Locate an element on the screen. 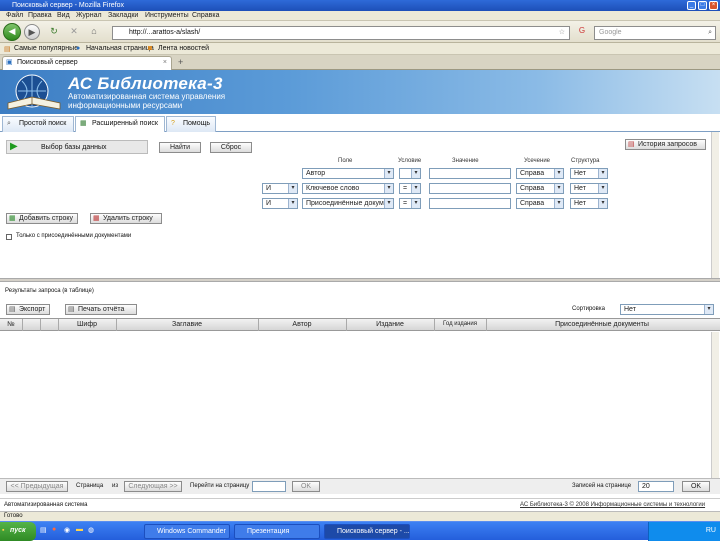 The image size is (720, 541). system-tray: RU is located at coordinates (684, 531).